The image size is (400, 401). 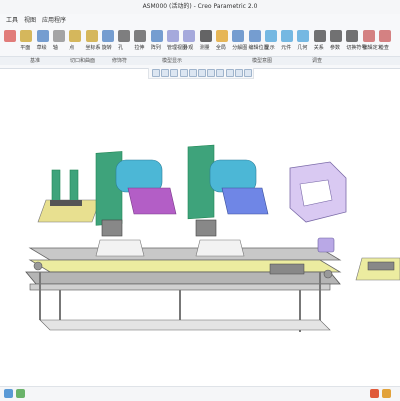 What do you see at coordinates (211, 73) in the screenshot?
I see `view-manager-icon` at bounding box center [211, 73].